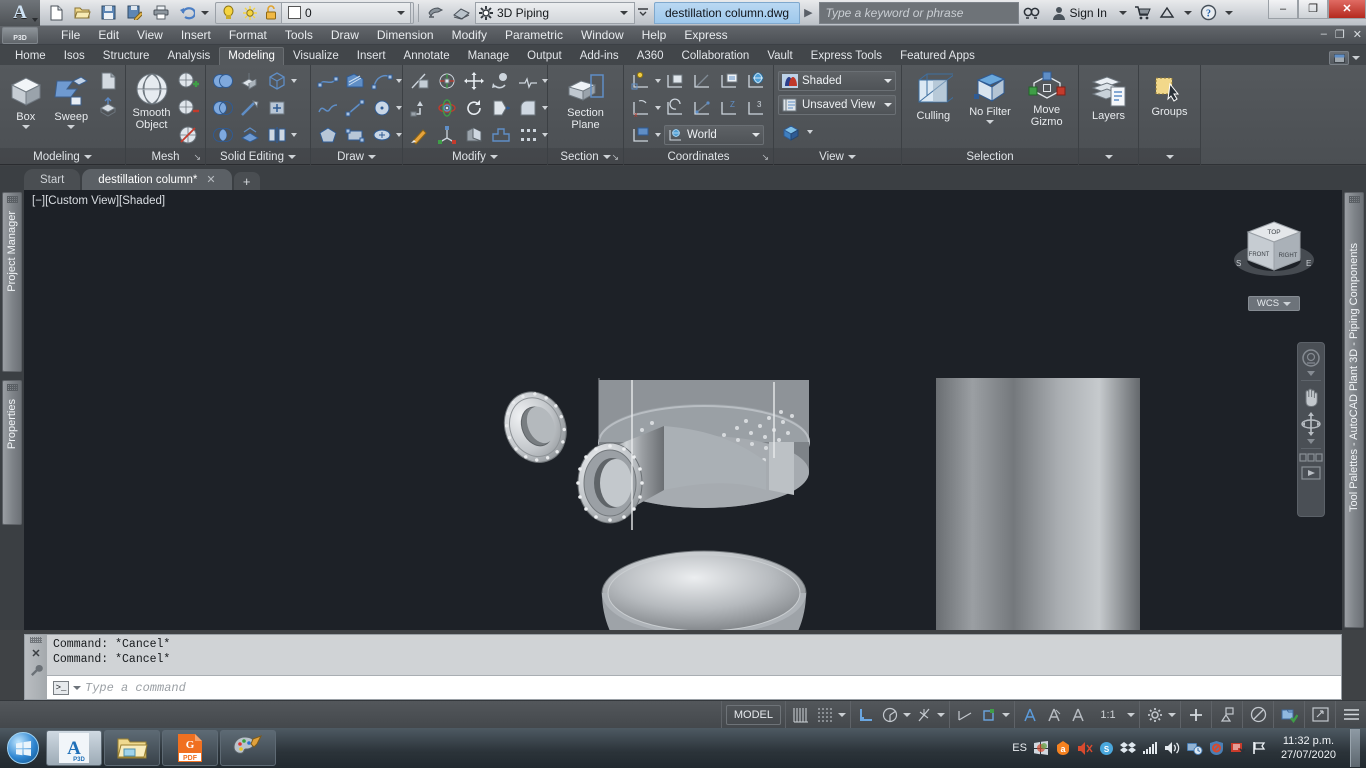 Image resolution: width=1366 pixels, height=768 pixels. Describe the element at coordinates (1238, 748) in the screenshot. I see `update-icon` at that location.